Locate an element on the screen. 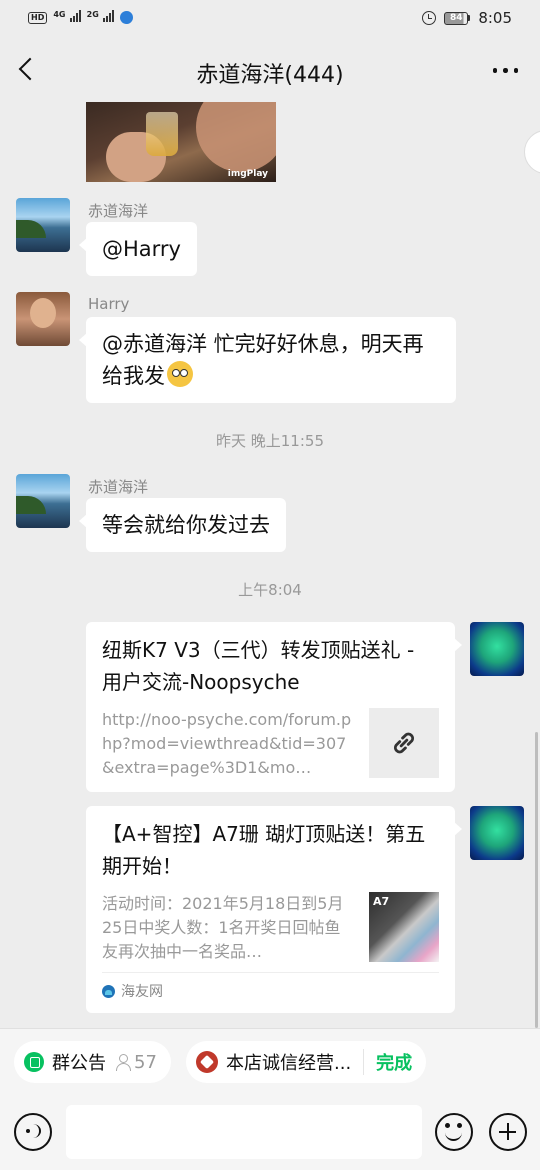 The width and height of the screenshot is (540, 1170). quick-chips-bar: 群公告 57 本店诚信经营... 完成 is located at coordinates (270, 1061).